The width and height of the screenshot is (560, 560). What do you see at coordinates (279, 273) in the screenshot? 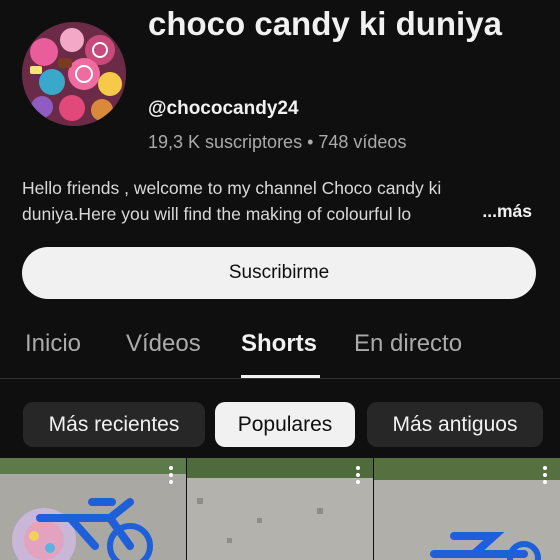
I see `subscribe-button: Suscribirme` at bounding box center [279, 273].